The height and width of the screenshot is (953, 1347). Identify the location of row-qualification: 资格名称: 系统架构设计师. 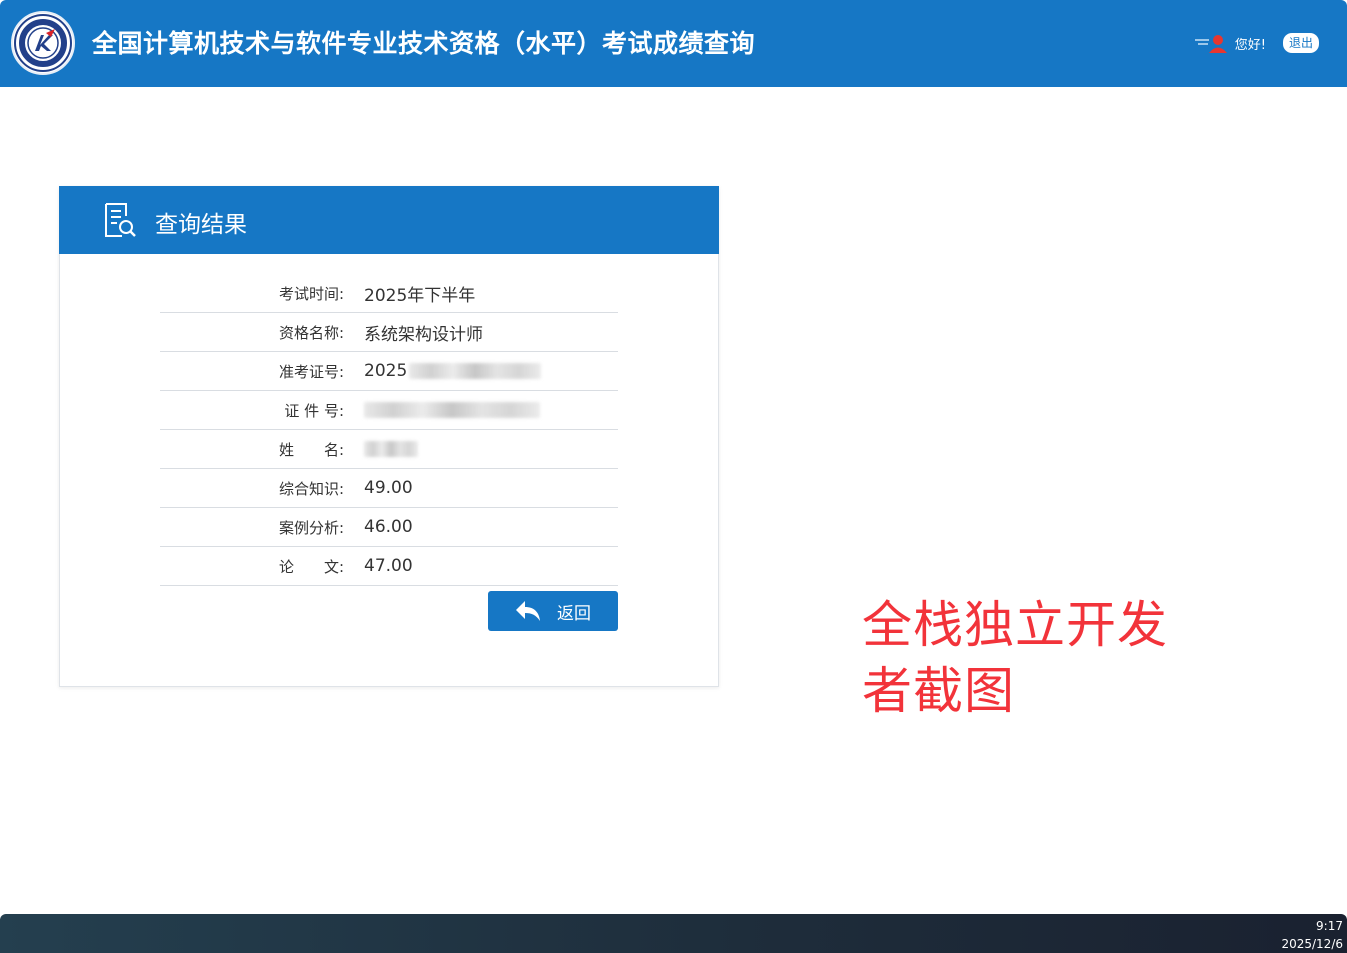
(389, 332).